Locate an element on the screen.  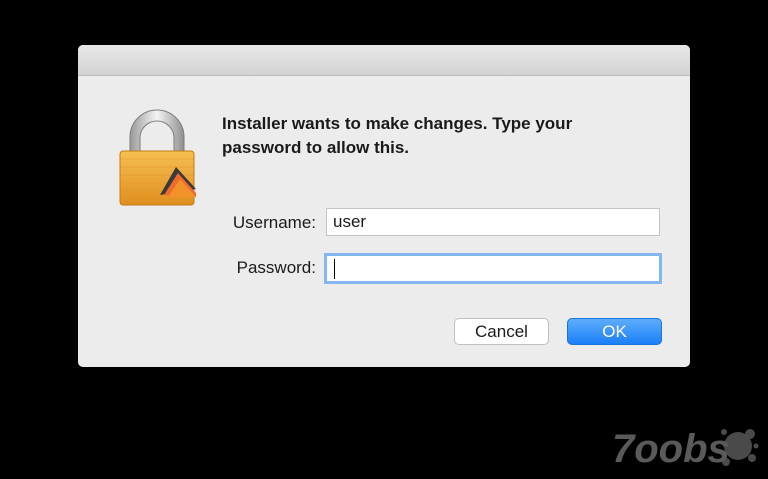
watermark-text: 7oobs is located at coordinates (671, 449).